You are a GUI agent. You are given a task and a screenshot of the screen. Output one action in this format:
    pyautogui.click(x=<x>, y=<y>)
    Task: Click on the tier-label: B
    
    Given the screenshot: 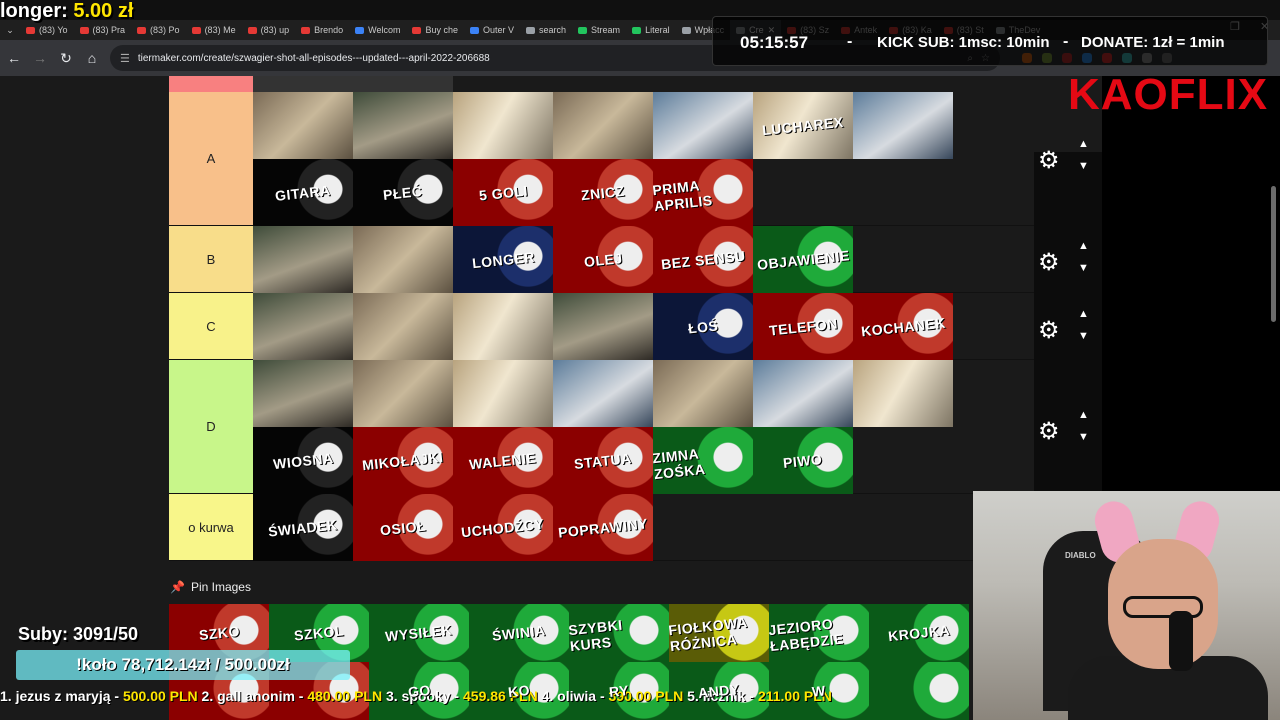 What is the action you would take?
    pyautogui.click(x=211, y=259)
    